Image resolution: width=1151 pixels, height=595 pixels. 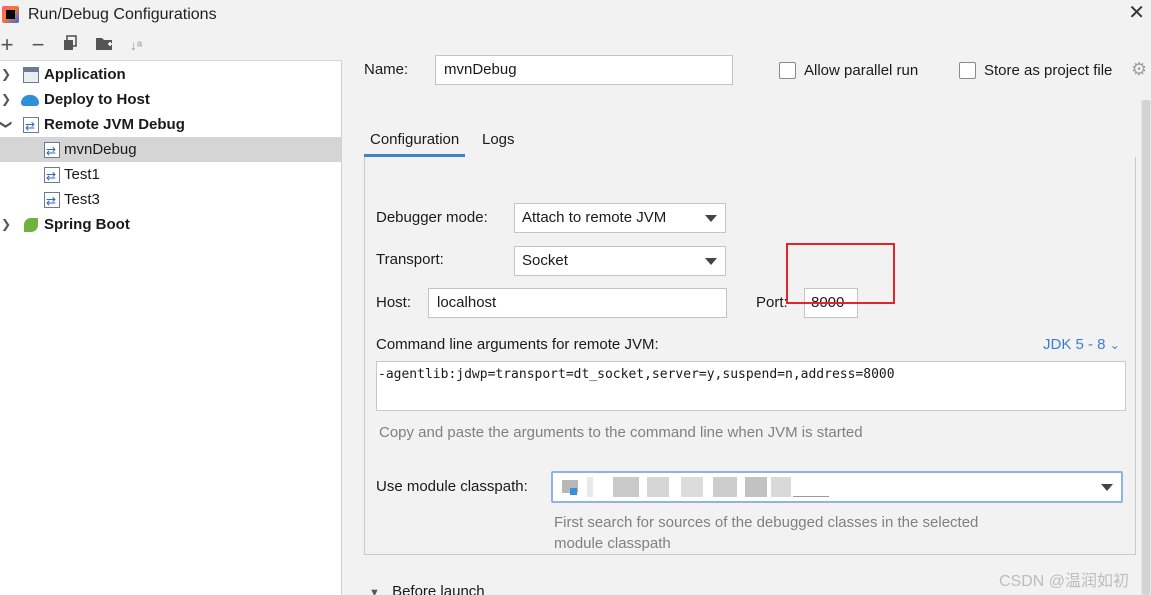 What do you see at coordinates (612, 543) in the screenshot?
I see `classpath-hint-line2: module classpath` at bounding box center [612, 543].